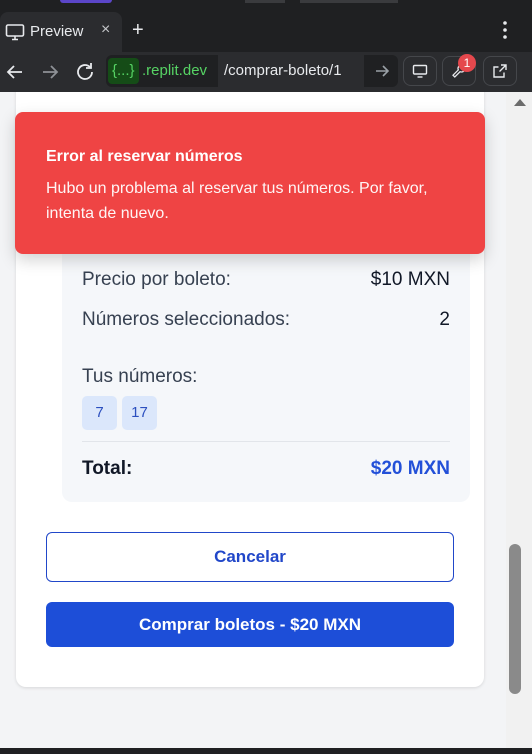  What do you see at coordinates (15, 72) in the screenshot?
I see `arrow-left-icon` at bounding box center [15, 72].